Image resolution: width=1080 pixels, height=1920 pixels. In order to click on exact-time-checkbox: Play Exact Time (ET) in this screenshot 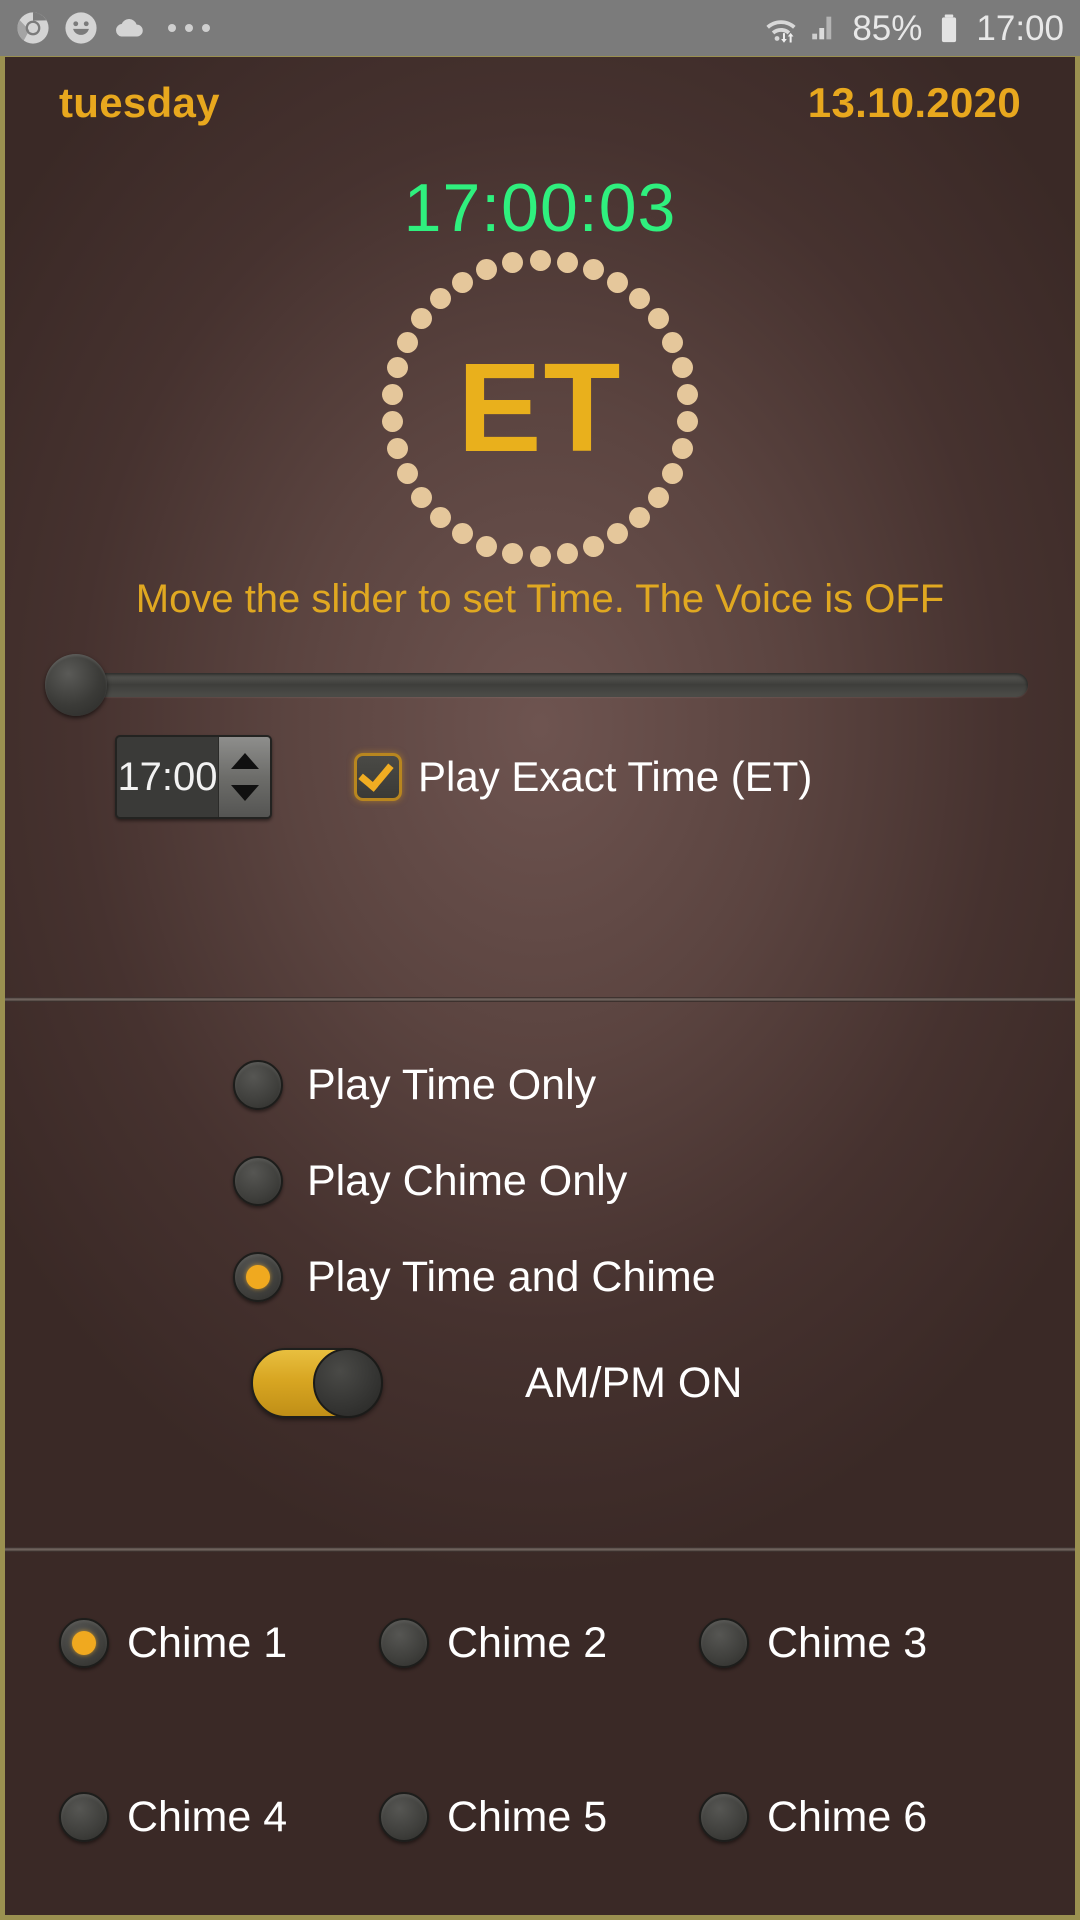, I will do `click(583, 777)`.